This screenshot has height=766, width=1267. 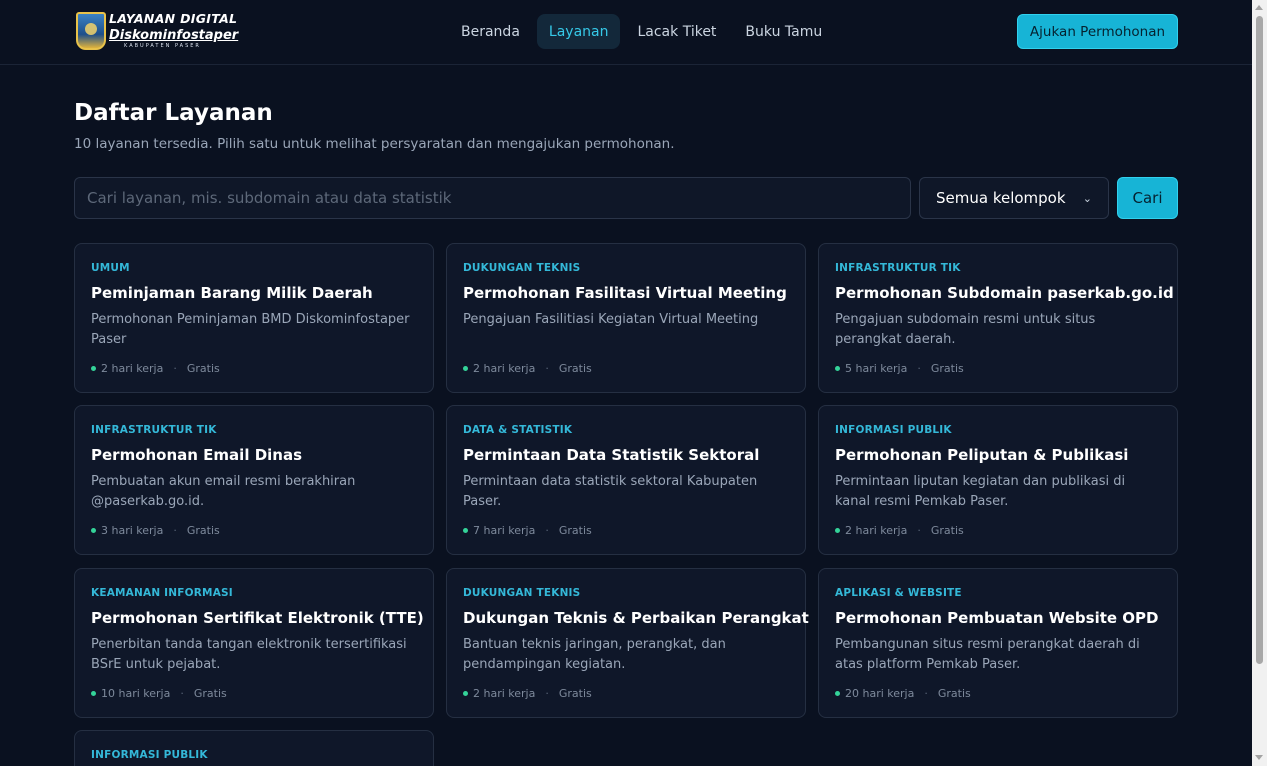 What do you see at coordinates (232, 293) in the screenshot?
I see `card-title: Peminjaman Barang Milik Daerah` at bounding box center [232, 293].